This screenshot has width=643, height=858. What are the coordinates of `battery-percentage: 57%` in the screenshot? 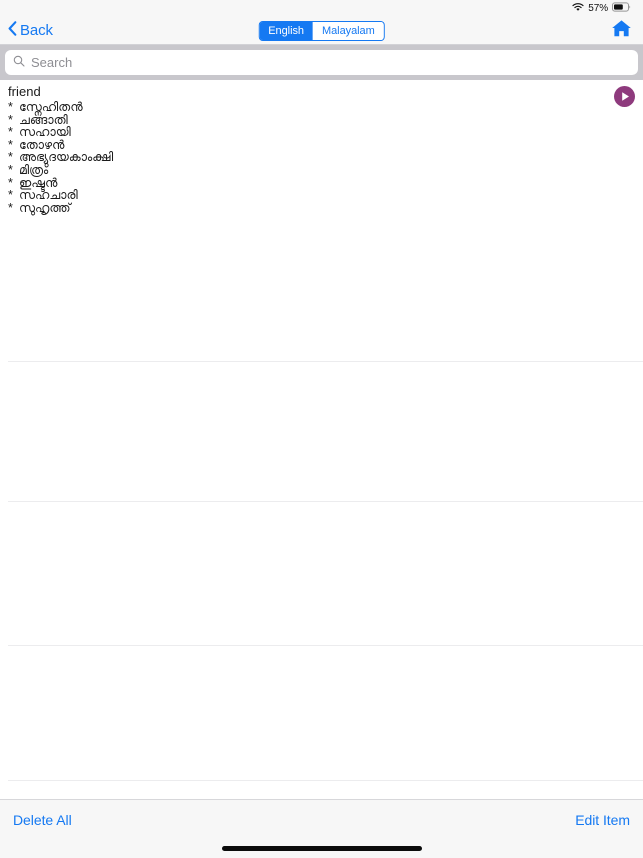 It's located at (598, 8).